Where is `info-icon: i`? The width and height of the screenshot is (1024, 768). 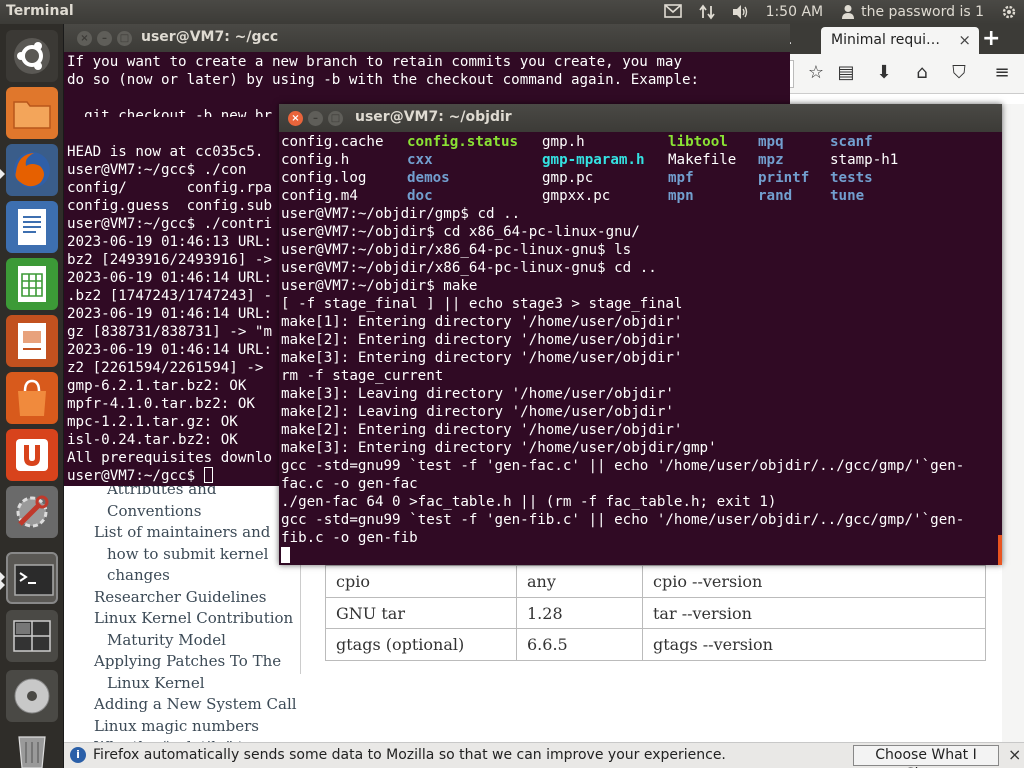 info-icon: i is located at coordinates (78, 755).